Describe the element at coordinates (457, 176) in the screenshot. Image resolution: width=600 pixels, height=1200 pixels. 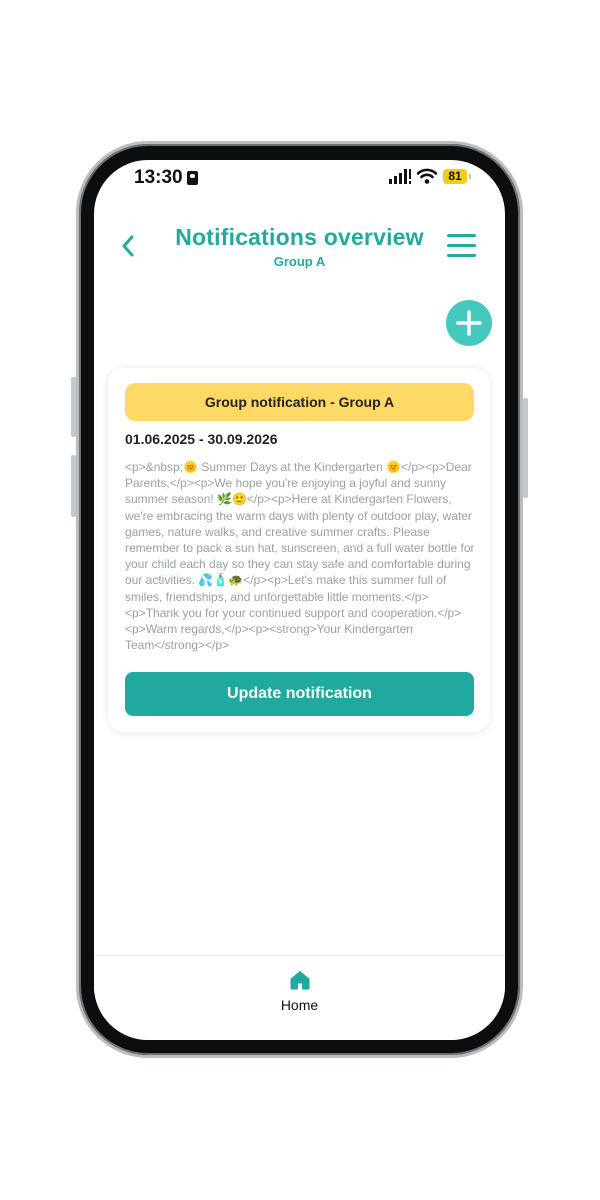
I see `battery-indicator: 81` at that location.